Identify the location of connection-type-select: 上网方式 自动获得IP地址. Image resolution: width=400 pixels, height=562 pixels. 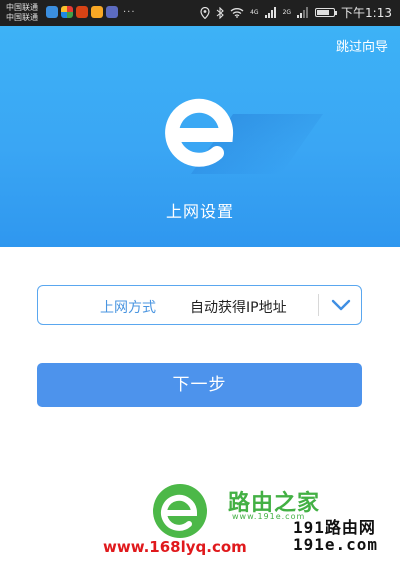
(199, 305).